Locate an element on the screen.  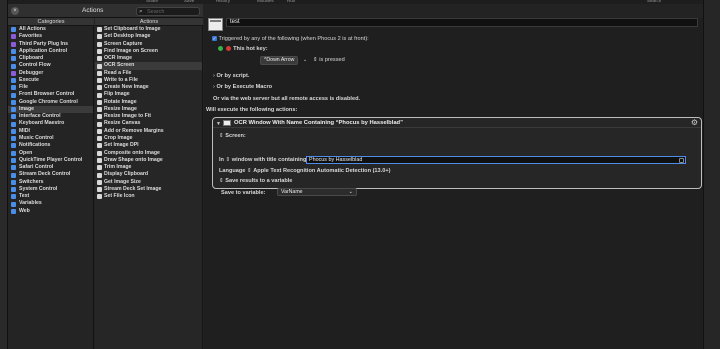
gear-icon: ⚙ is located at coordinates (694, 123).